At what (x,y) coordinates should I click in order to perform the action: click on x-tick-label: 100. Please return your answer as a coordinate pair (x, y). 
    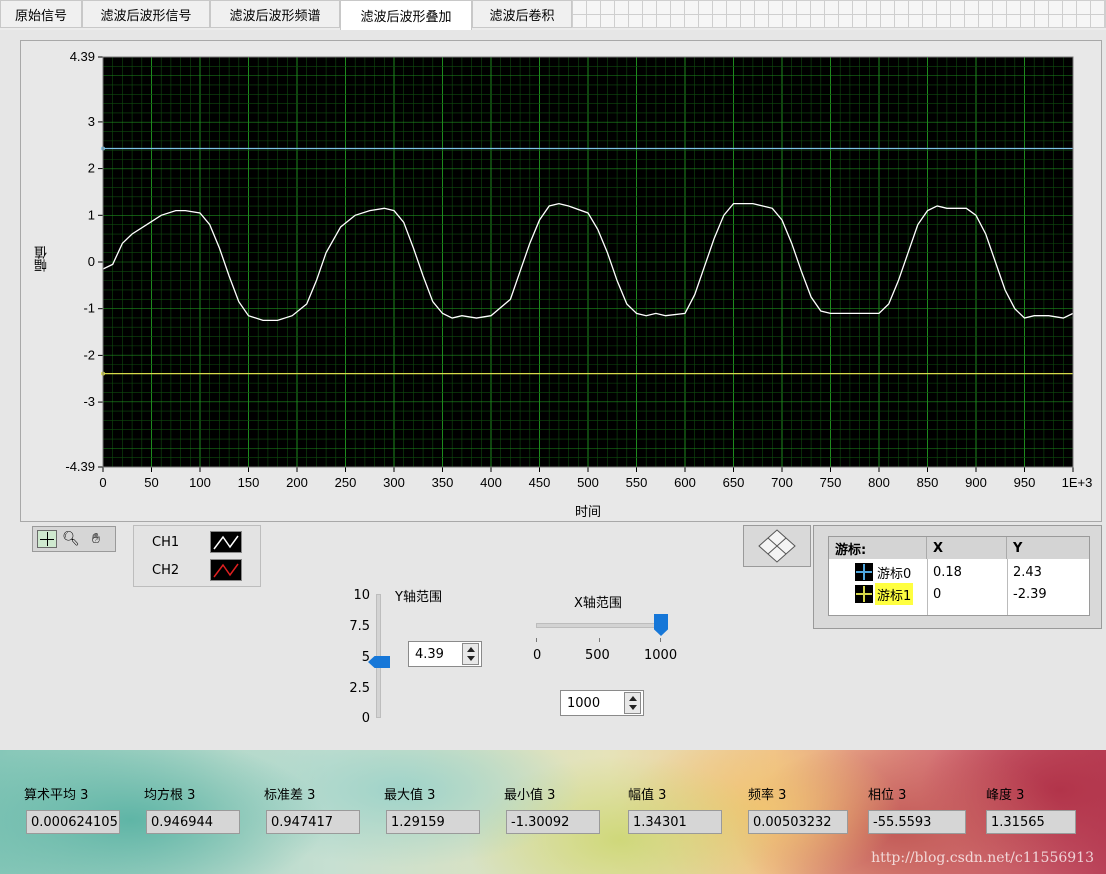
    Looking at the image, I should click on (200, 482).